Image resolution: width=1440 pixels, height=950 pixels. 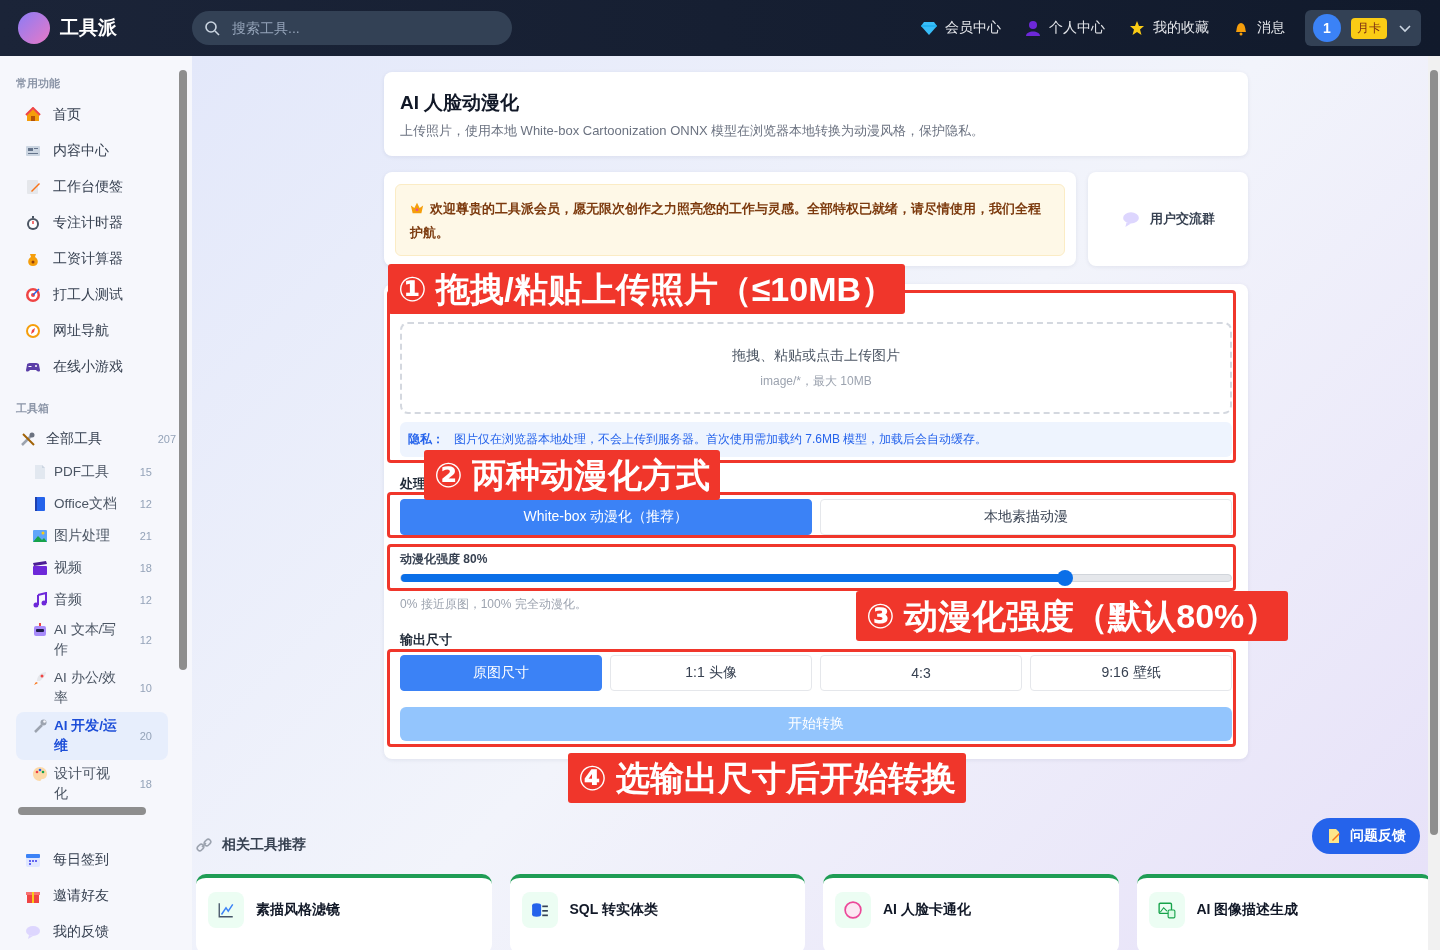 What do you see at coordinates (1026, 517) in the screenshot?
I see `mode-option: 本地素描动漫` at bounding box center [1026, 517].